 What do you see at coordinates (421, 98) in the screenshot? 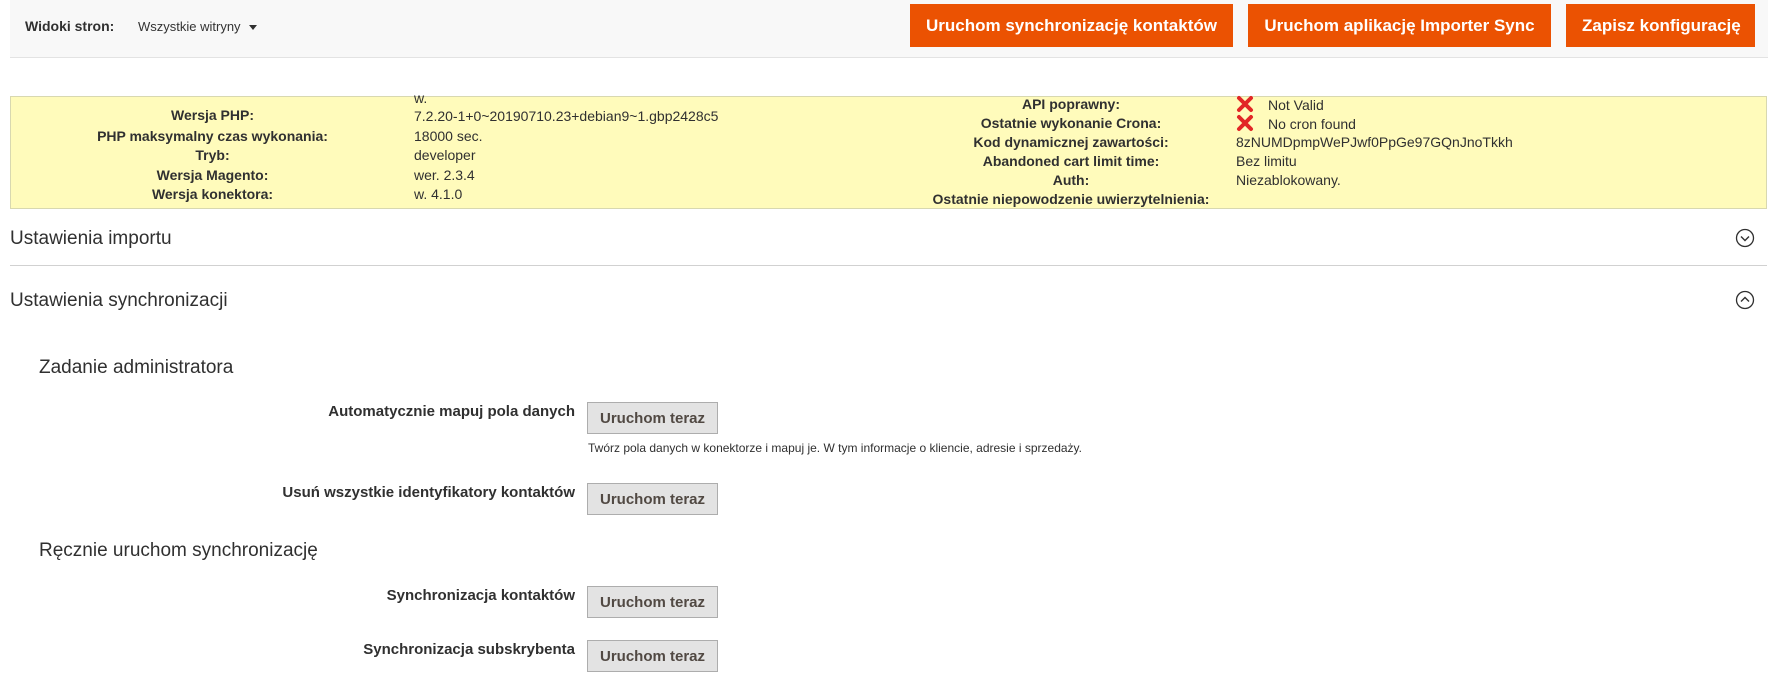
I see `php-version-value-line1: w.` at bounding box center [421, 98].